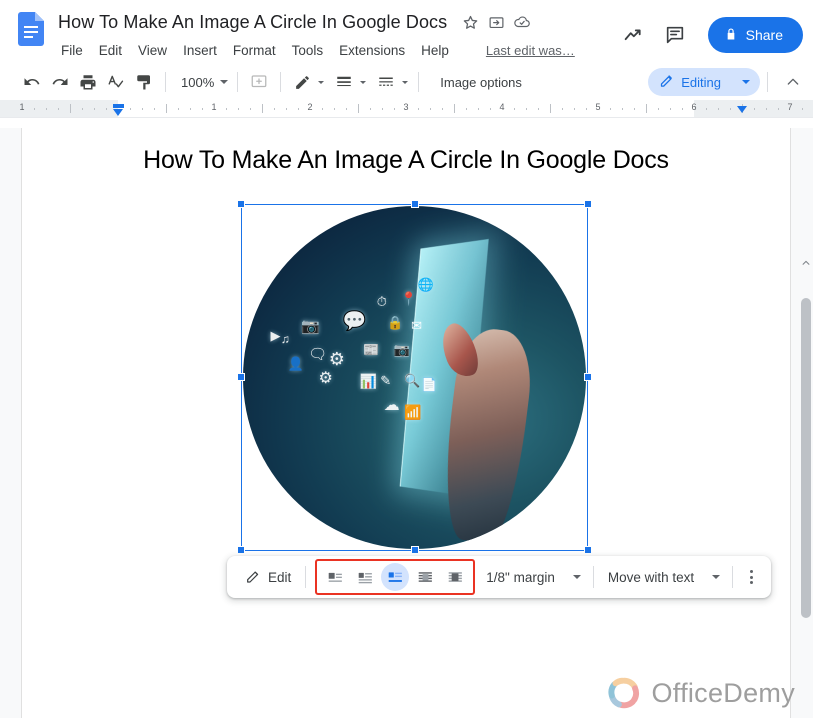  I want to click on border-dash-selector, so click(390, 82).